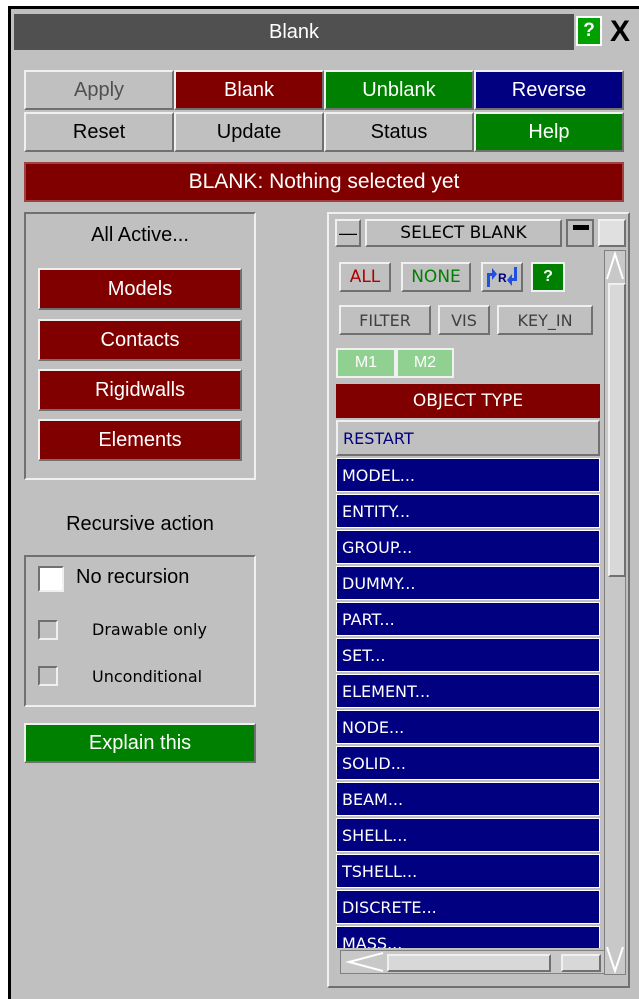 This screenshot has height=999, width=639. I want to click on reverse-button: Reverse, so click(549, 90).